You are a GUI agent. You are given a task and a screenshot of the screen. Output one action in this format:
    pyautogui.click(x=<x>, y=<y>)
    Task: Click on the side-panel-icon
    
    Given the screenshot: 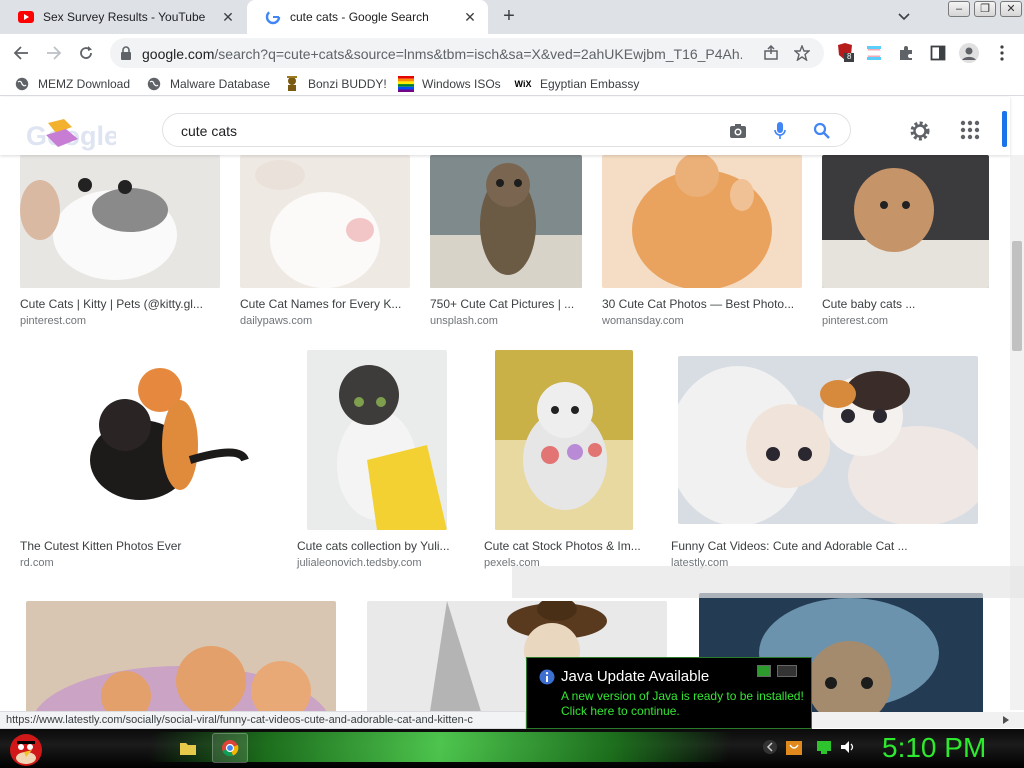 What is the action you would take?
    pyautogui.click(x=938, y=53)
    